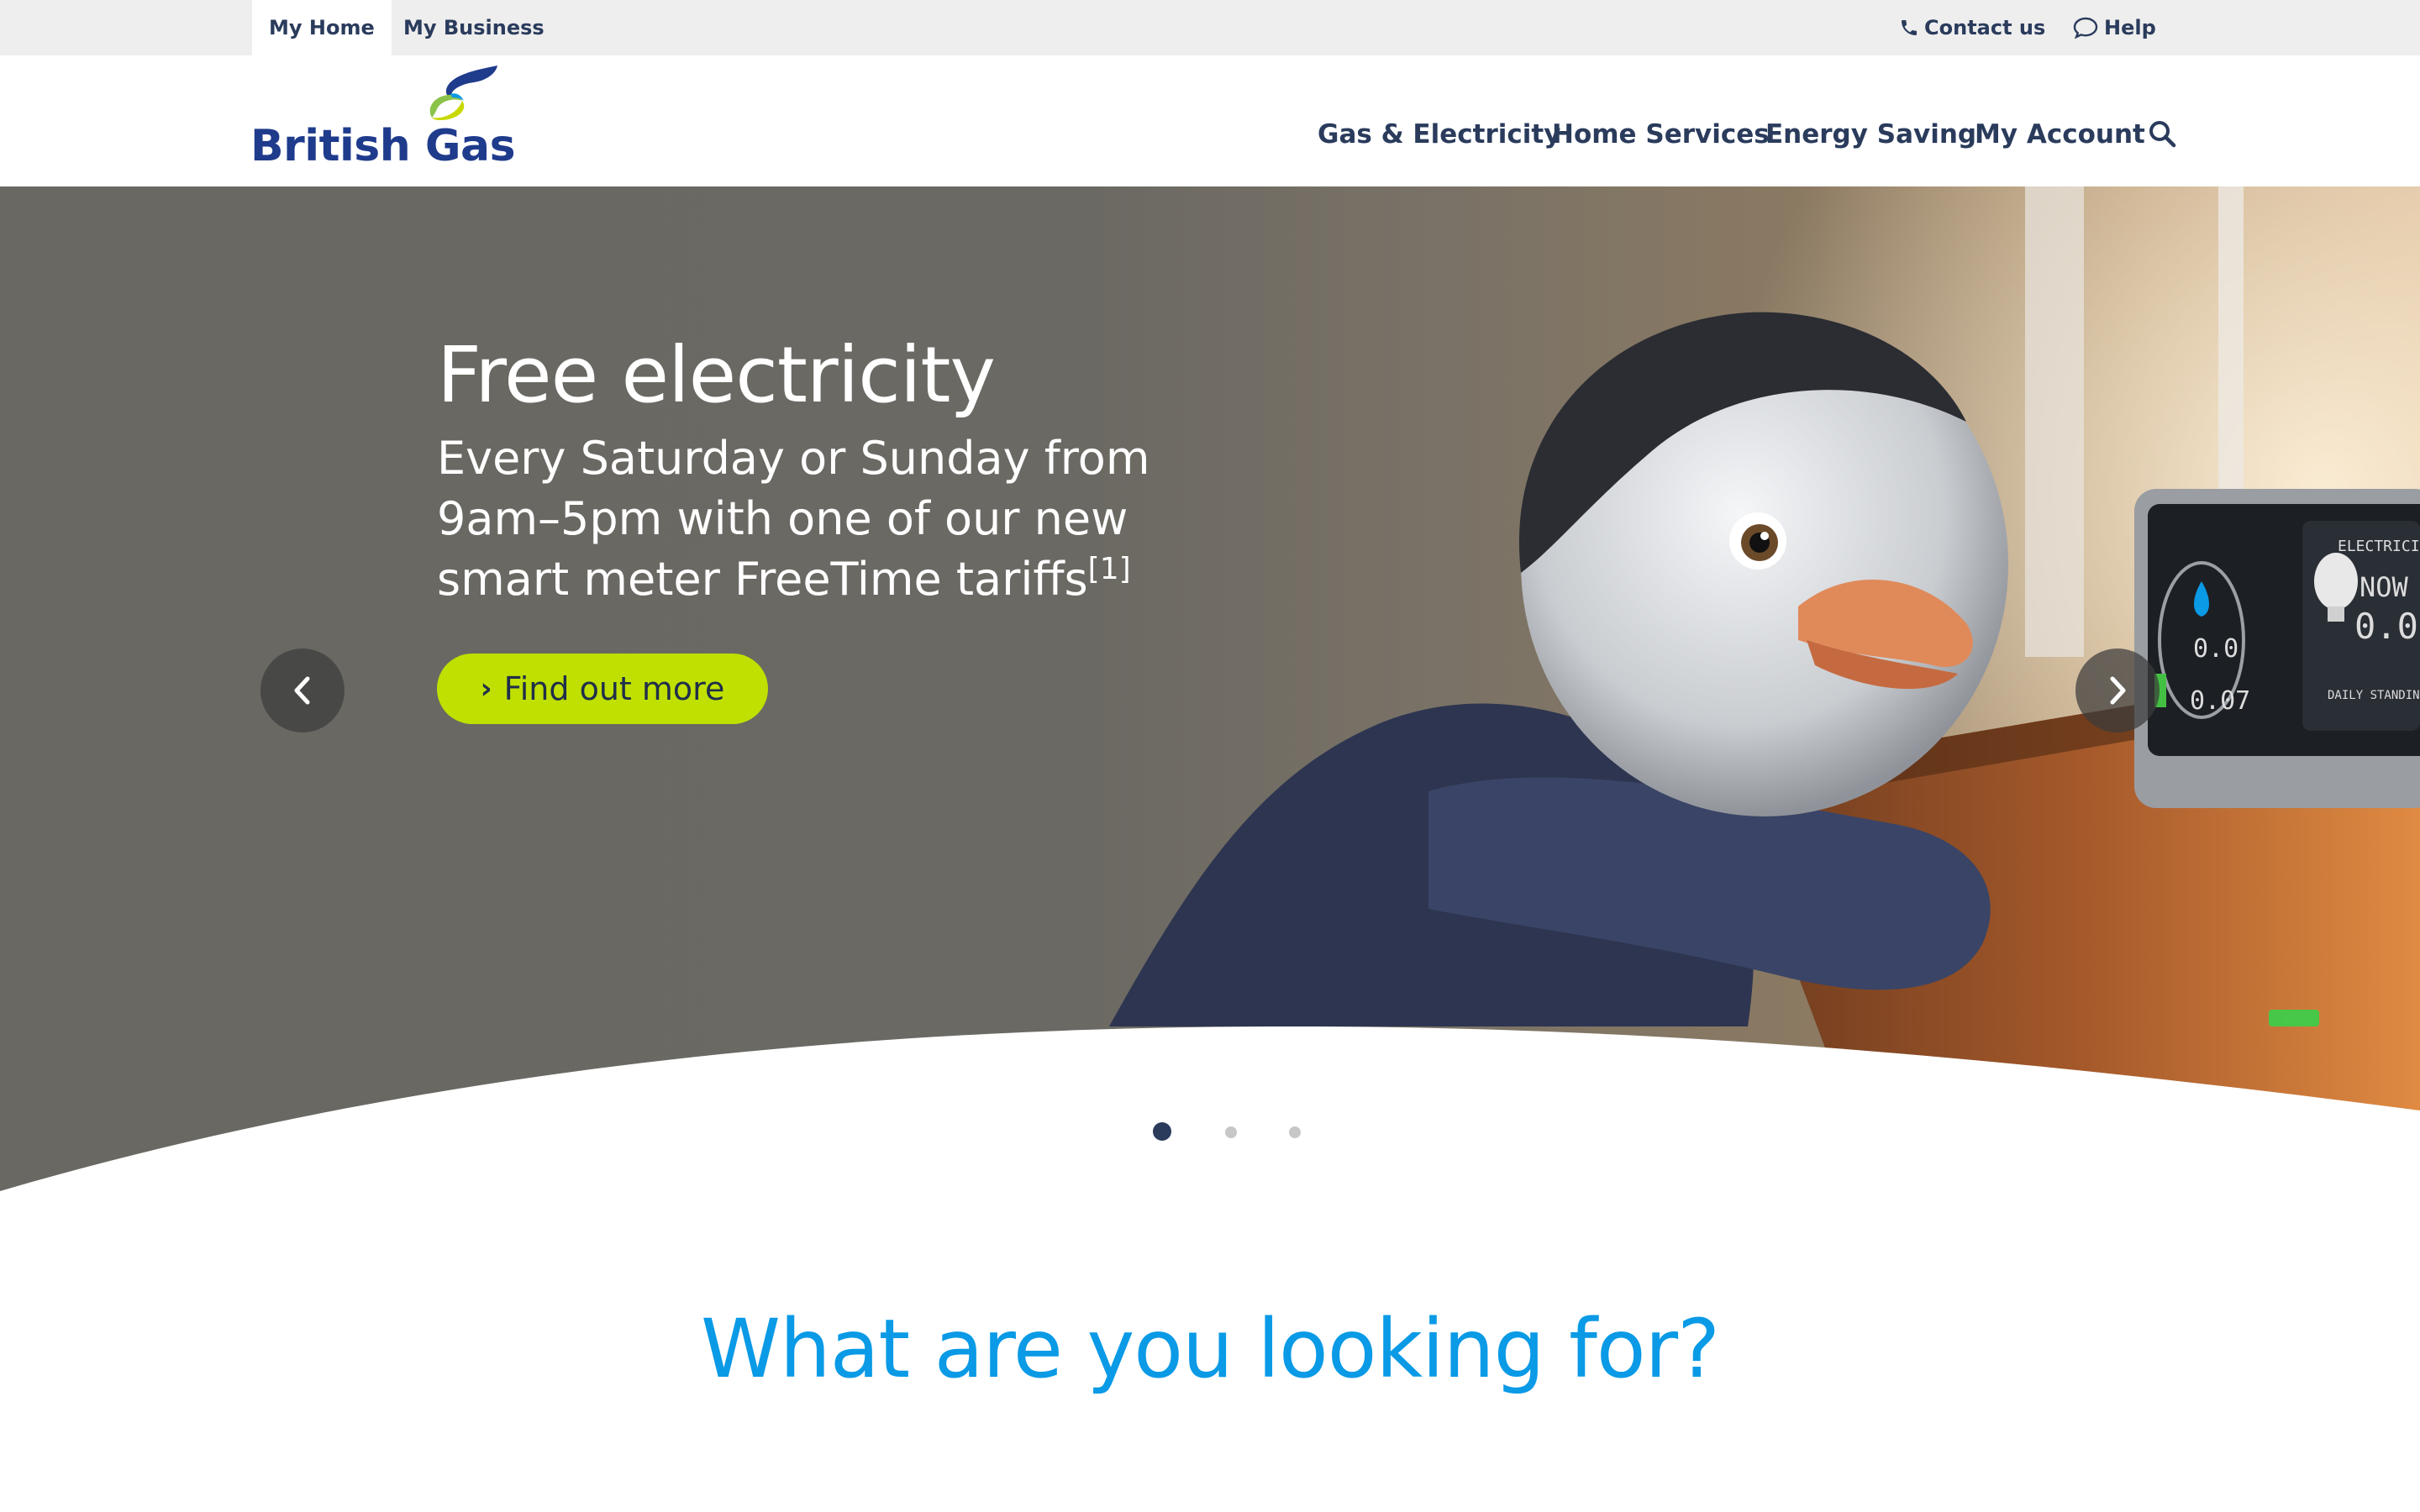 This screenshot has width=2420, height=1512. I want to click on flame-logo-icon, so click(463, 93).